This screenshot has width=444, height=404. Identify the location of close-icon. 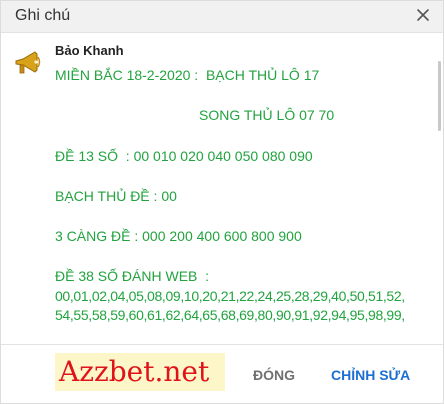
(423, 15).